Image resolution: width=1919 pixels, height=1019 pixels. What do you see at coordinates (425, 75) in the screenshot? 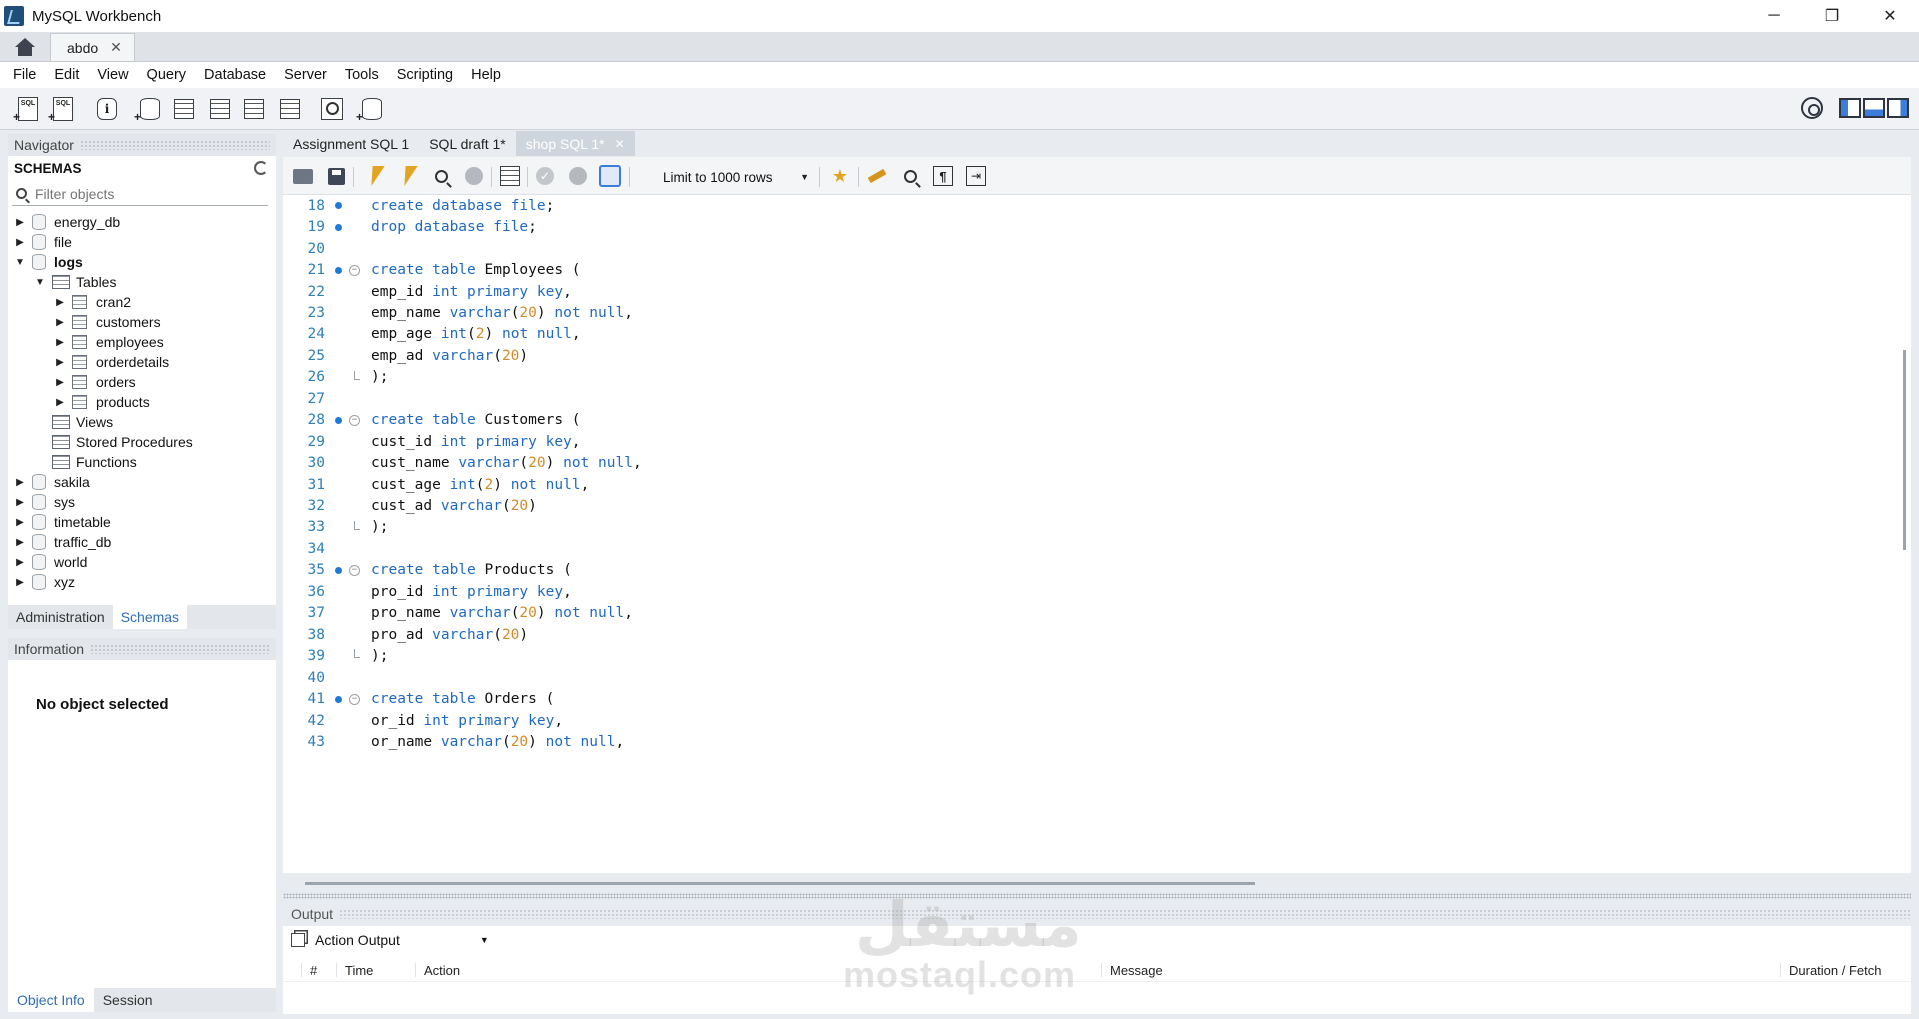
I see `menu-scripting: Scripting` at bounding box center [425, 75].